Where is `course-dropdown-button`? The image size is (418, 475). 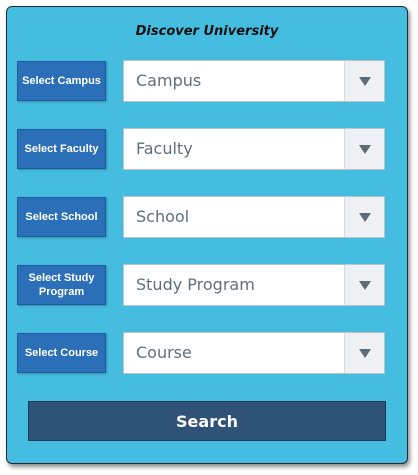 course-dropdown-button is located at coordinates (364, 353).